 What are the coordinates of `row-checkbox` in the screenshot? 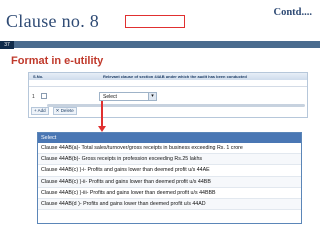 It's located at (44, 96).